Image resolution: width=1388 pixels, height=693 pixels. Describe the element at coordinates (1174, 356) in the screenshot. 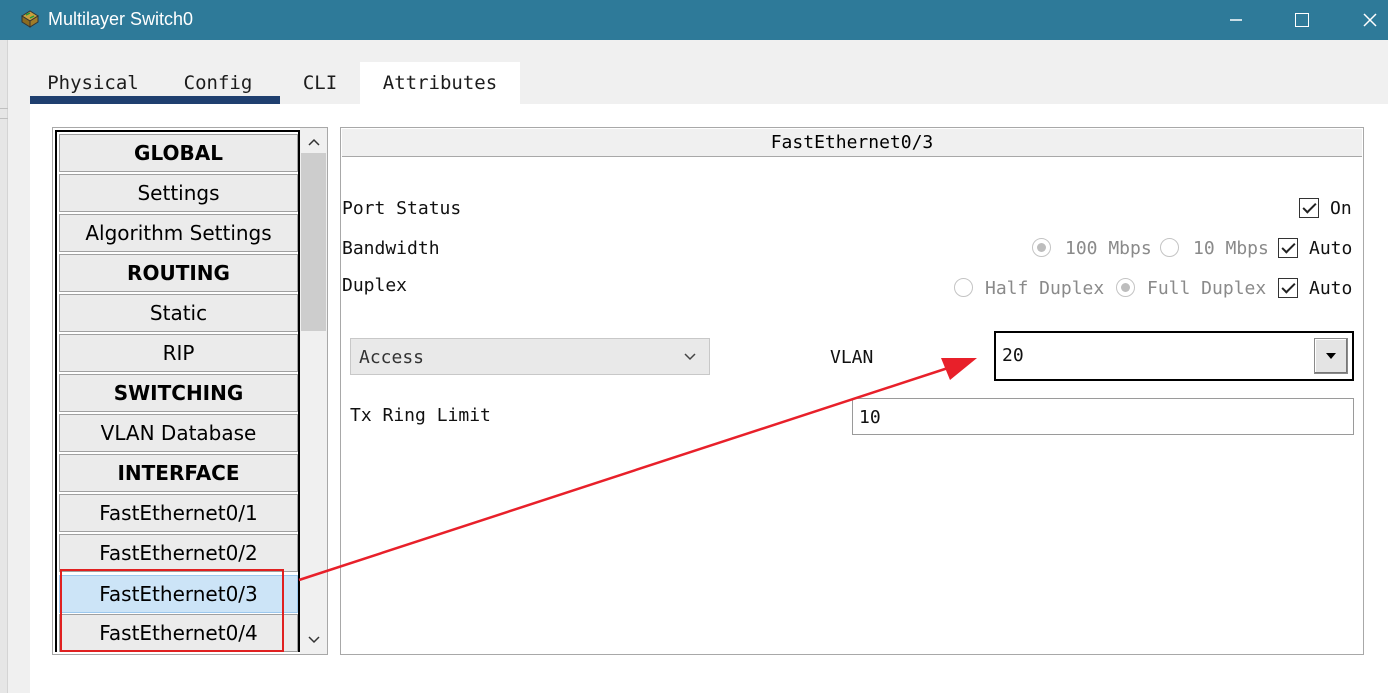

I see `vlan-select: 20` at that location.